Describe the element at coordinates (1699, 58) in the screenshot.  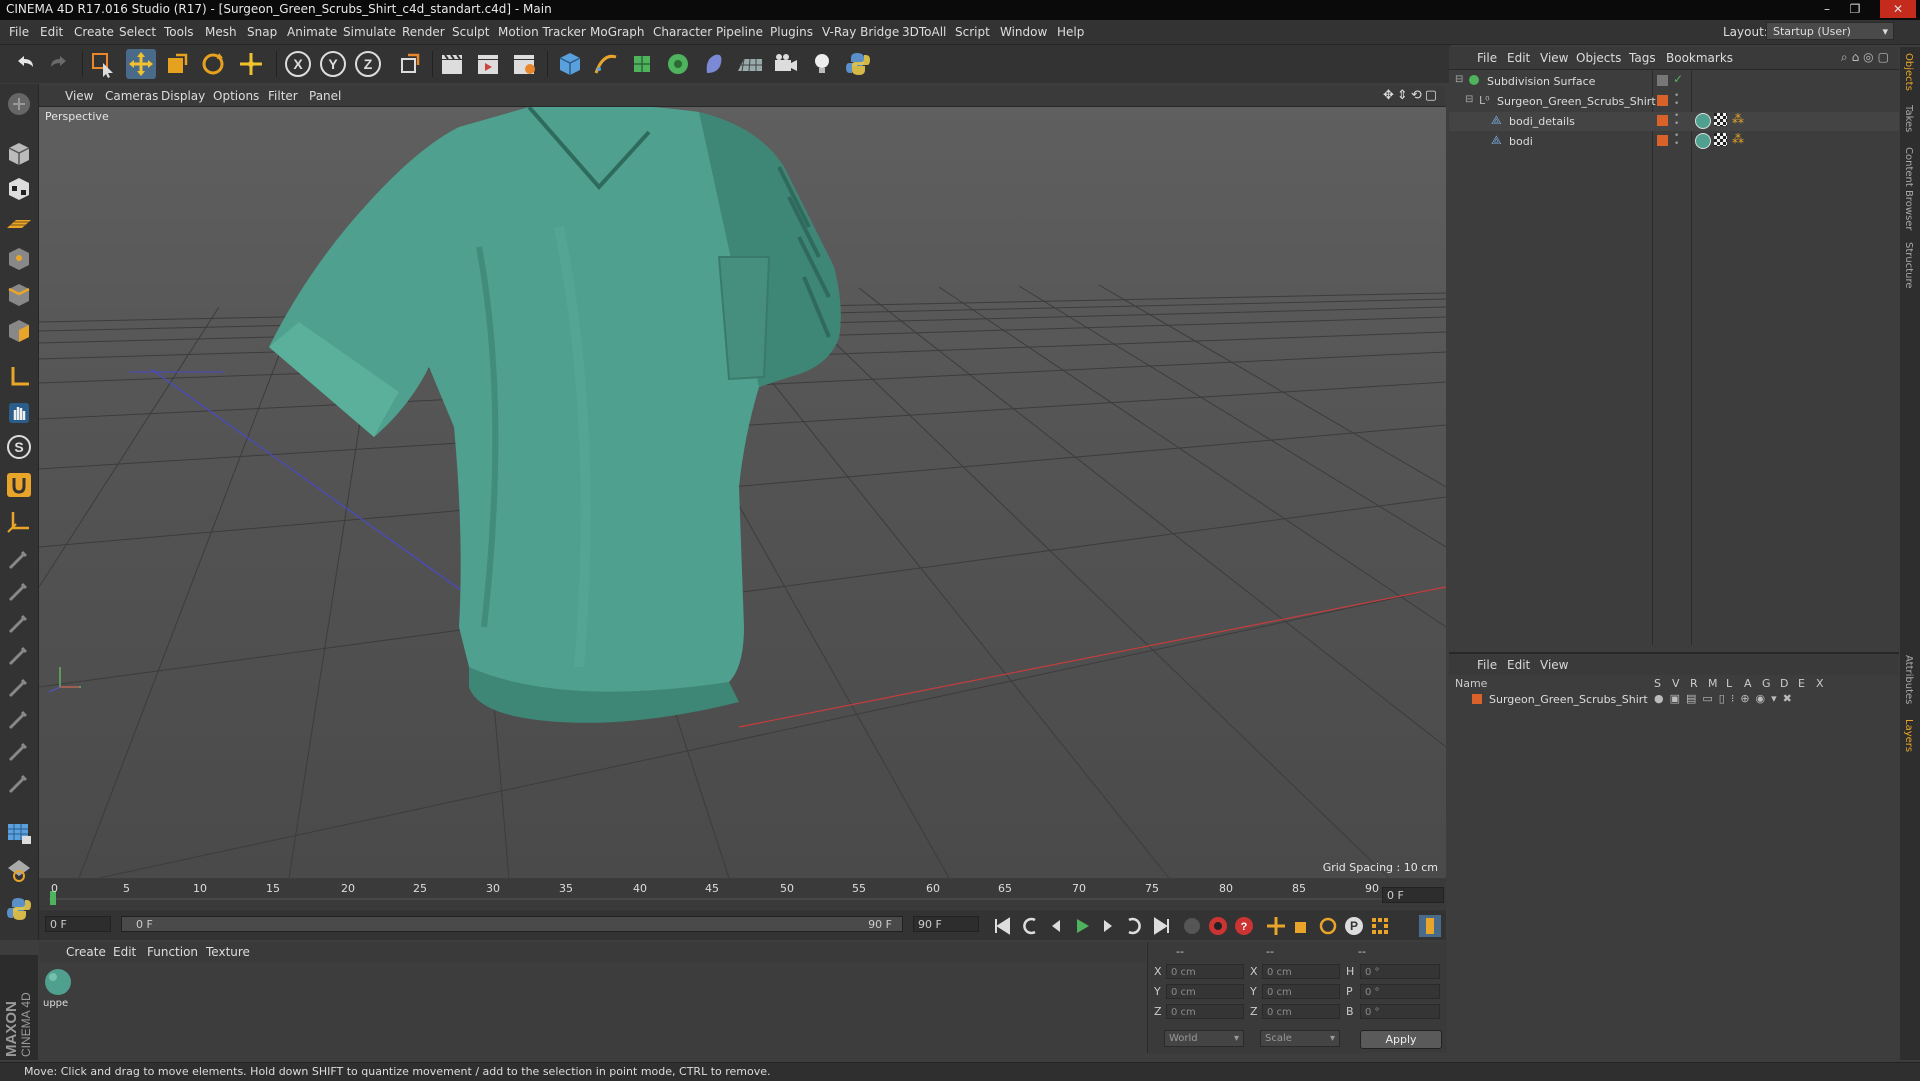
I see `object-menu-bookmarks: Bookmarks` at that location.